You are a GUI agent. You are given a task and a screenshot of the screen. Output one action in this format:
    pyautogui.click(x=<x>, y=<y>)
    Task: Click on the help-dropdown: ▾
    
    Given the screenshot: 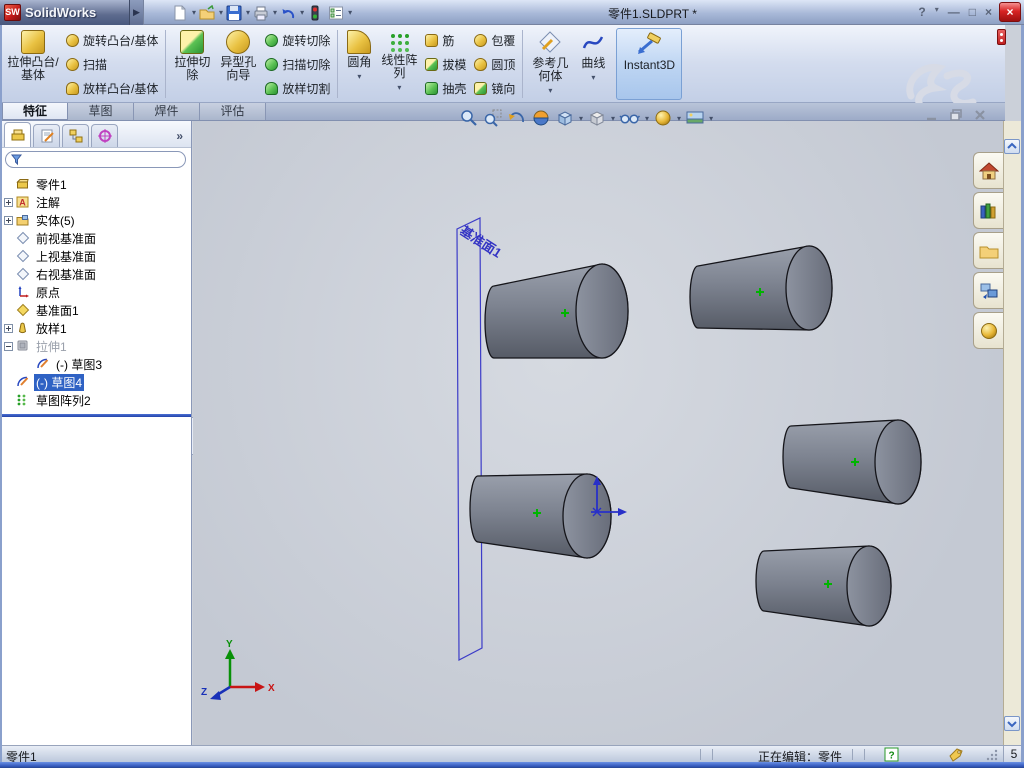 What is the action you would take?
    pyautogui.click(x=937, y=12)
    